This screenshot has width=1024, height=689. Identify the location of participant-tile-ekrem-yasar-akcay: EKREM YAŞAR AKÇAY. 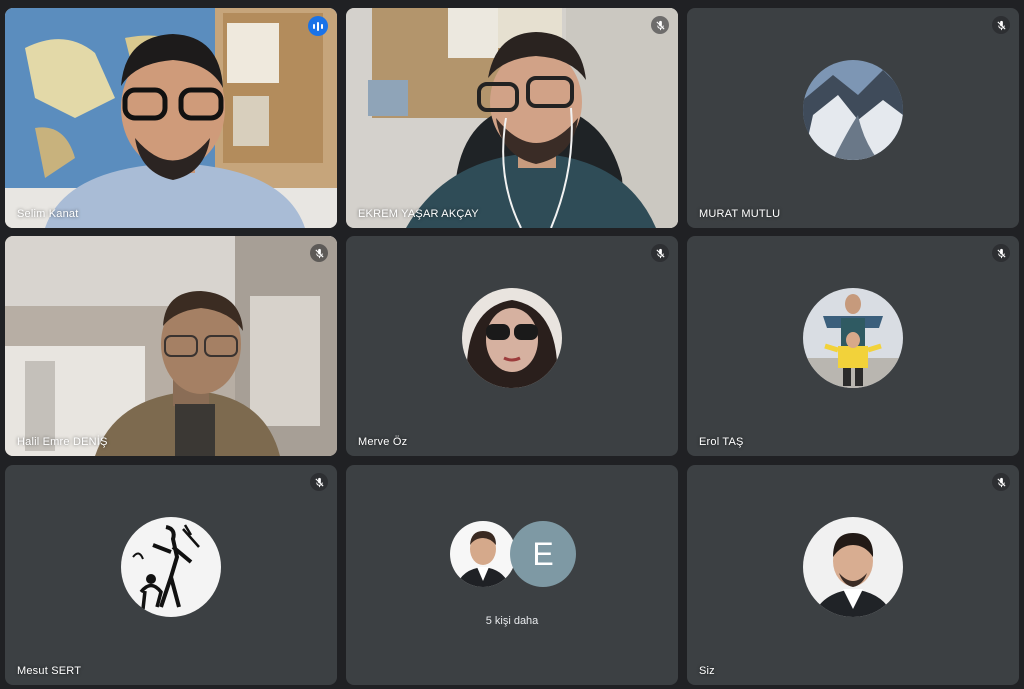
(512, 118).